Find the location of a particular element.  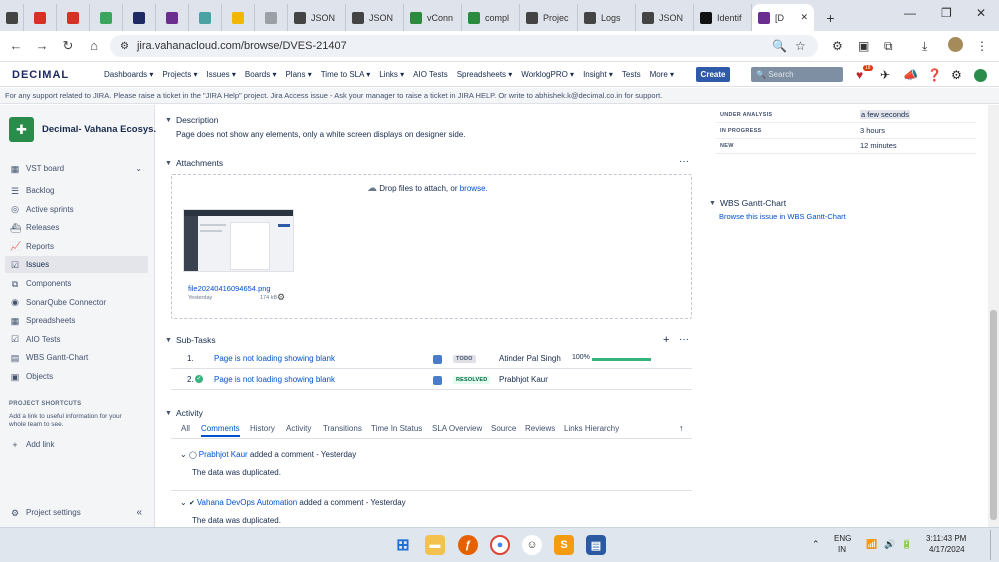

forward-icon: → is located at coordinates (42, 45).